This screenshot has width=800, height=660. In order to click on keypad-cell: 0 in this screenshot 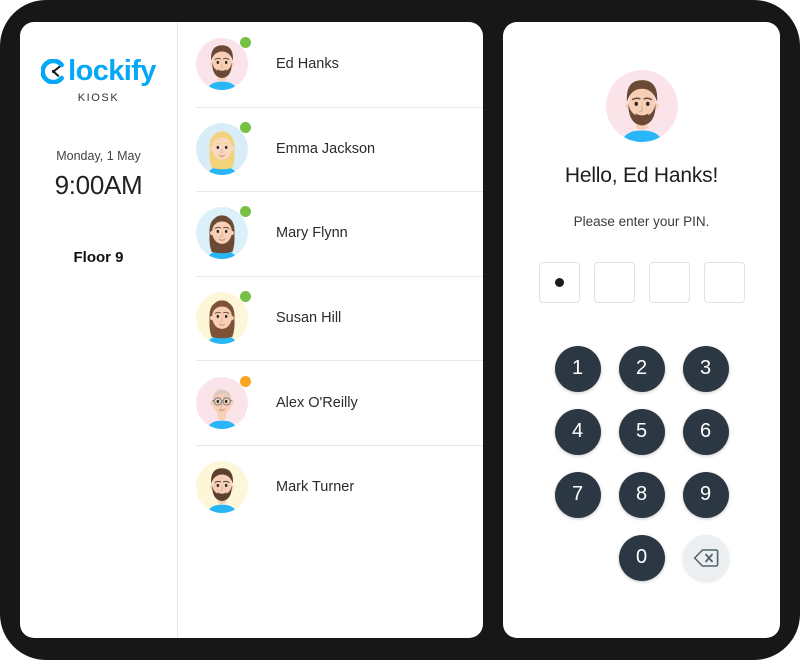, I will do `click(642, 557)`.